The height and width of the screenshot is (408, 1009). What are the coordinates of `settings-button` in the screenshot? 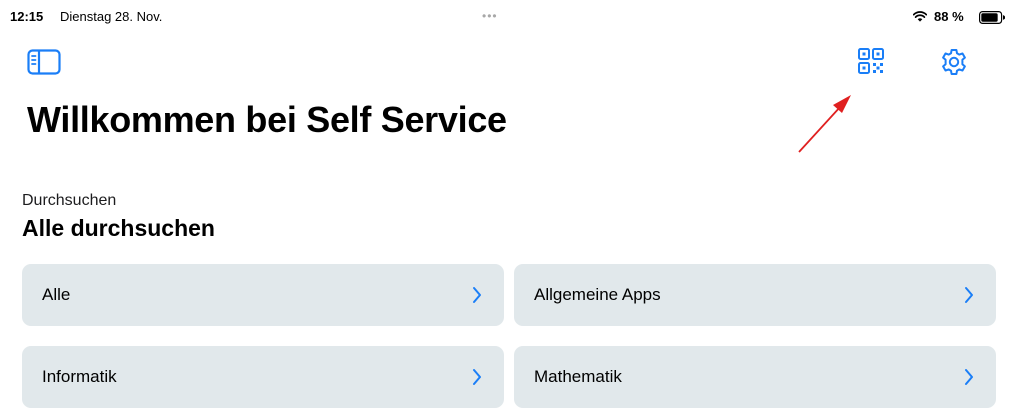 It's located at (954, 62).